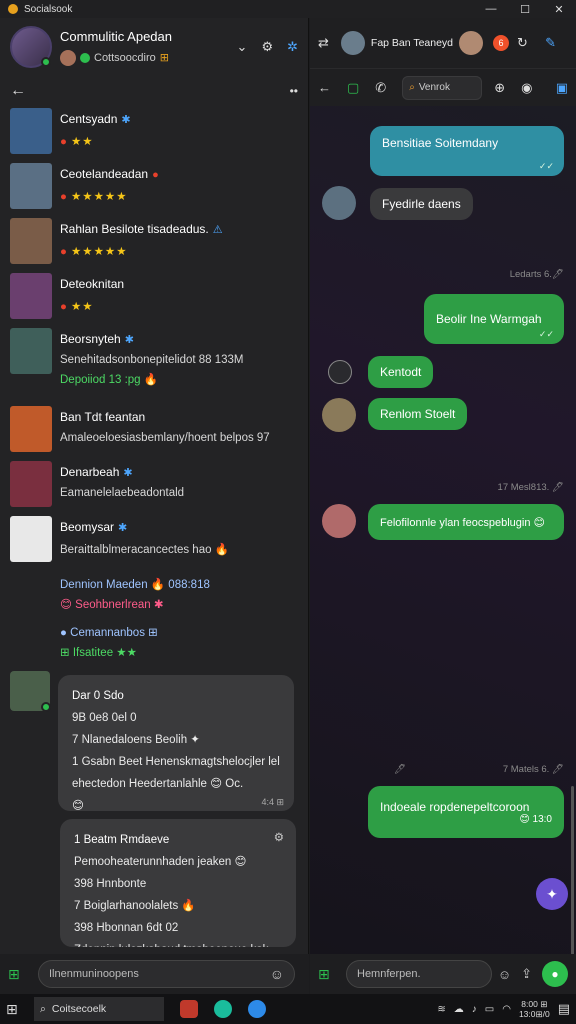 This screenshot has width=576, height=1024. What do you see at coordinates (18, 1009) in the screenshot?
I see `windows-start-icon: ⊞` at bounding box center [18, 1009].